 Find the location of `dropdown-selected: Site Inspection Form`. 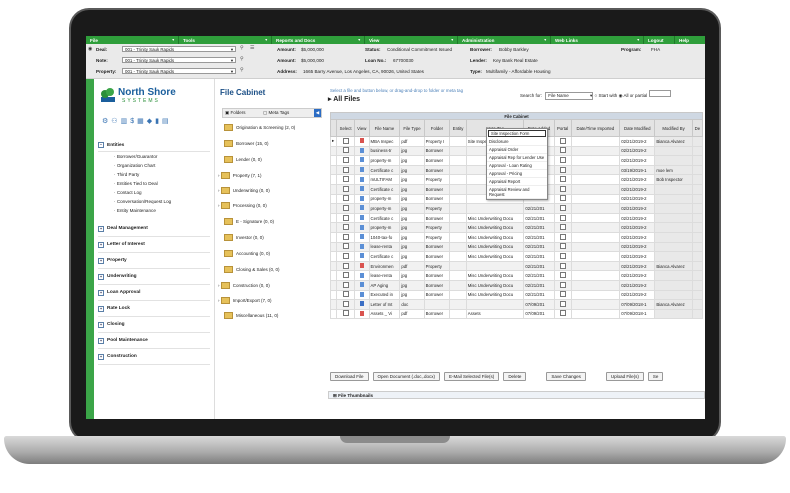

dropdown-selected: Site Inspection Form is located at coordinates (517, 133).